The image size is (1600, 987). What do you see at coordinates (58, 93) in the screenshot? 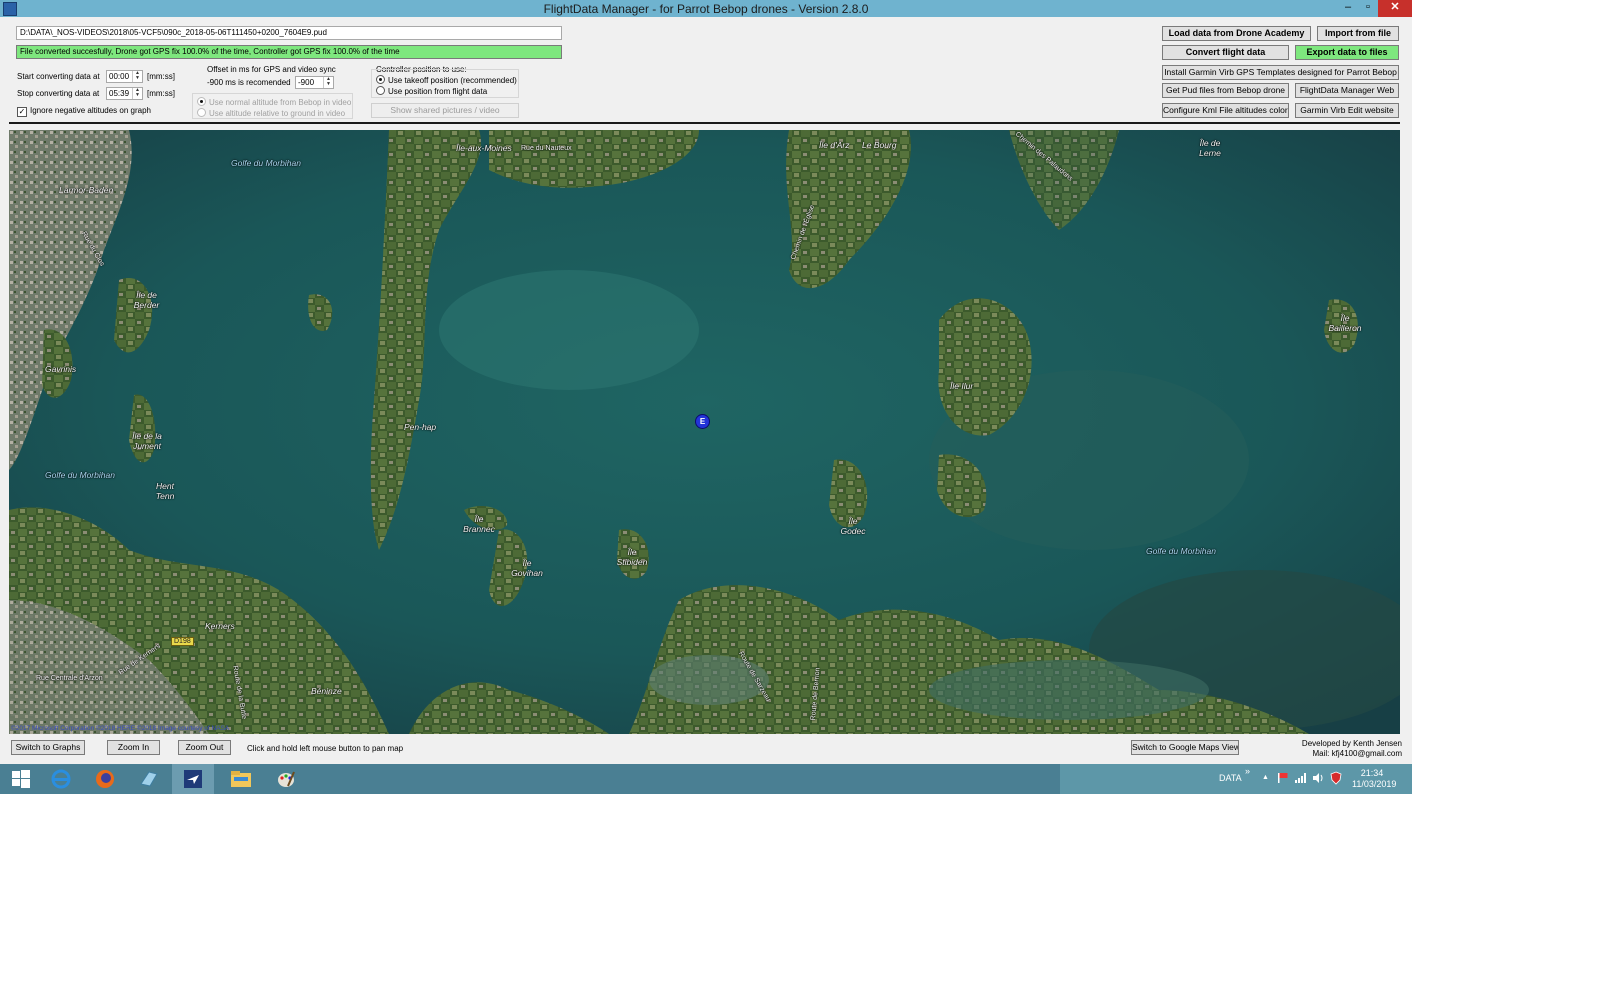
I see `stop-label: Stop converting data at` at bounding box center [58, 93].